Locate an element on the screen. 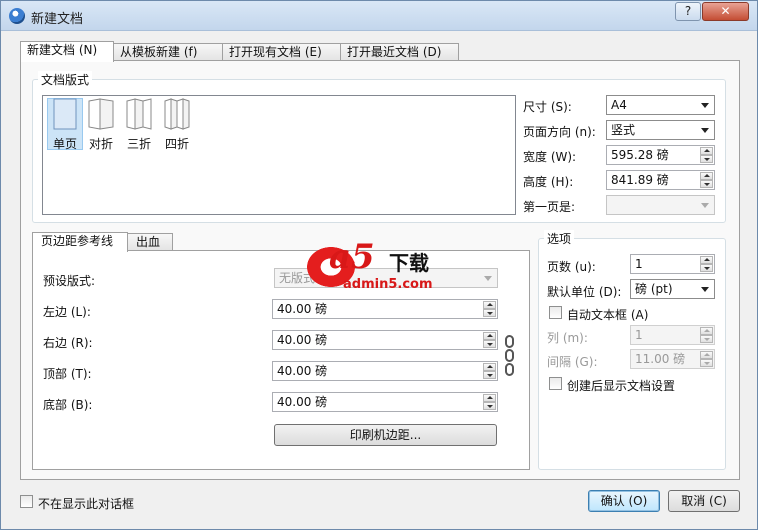 This screenshot has height=530, width=758. unit-select: 磅 (pt) is located at coordinates (672, 289).